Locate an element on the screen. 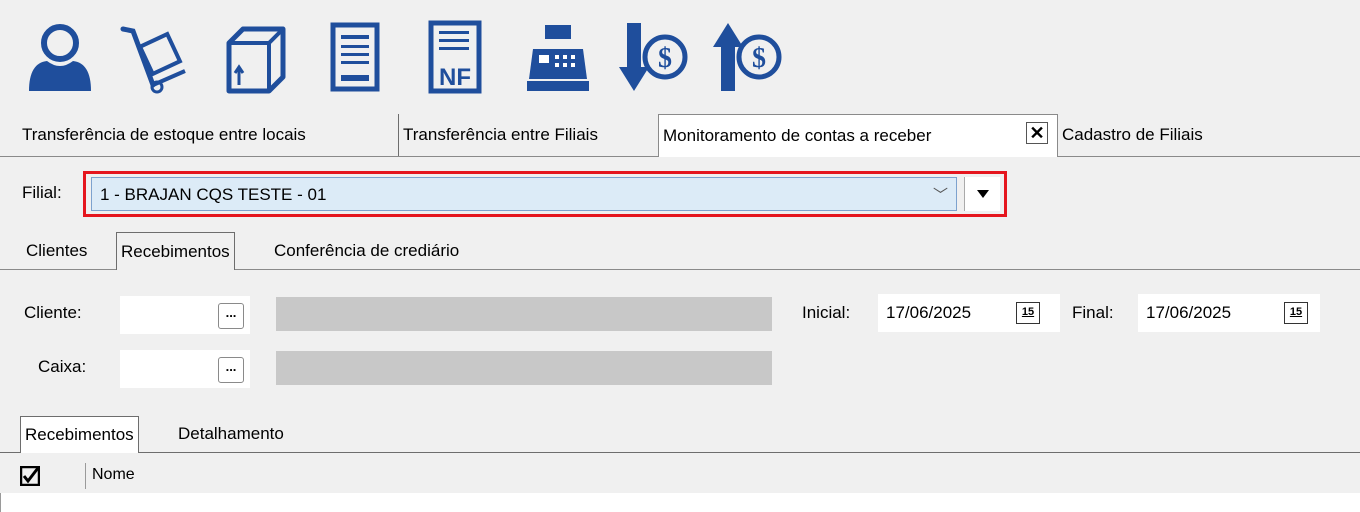 The width and height of the screenshot is (1360, 512). close-tab-icon: ✕ is located at coordinates (1037, 133).